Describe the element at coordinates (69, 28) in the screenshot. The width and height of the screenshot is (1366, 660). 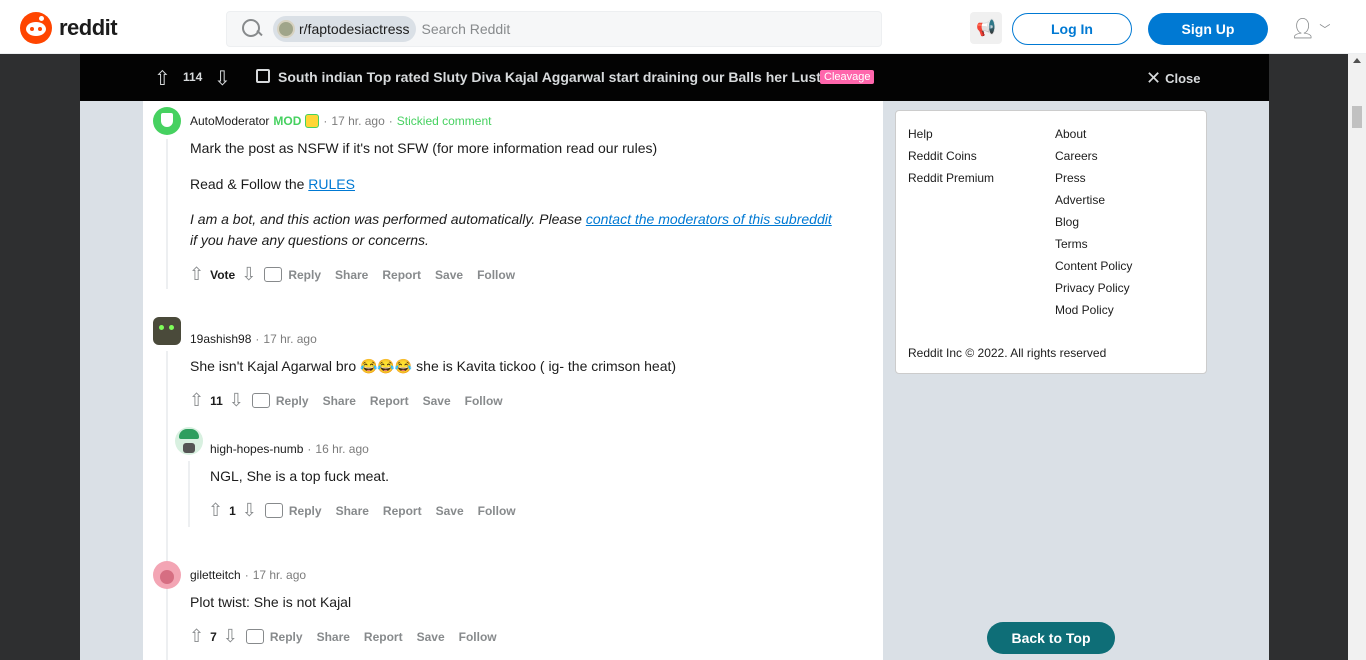
I see `reddit-logo: reddit` at that location.